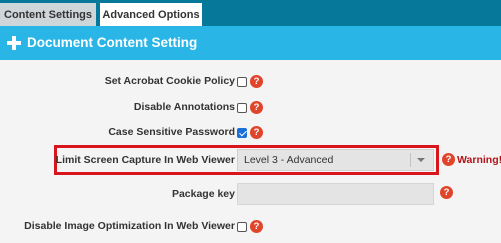 Image resolution: width=501 pixels, height=243 pixels. What do you see at coordinates (256, 132) in the screenshot?
I see `case-sensitive-password-help-icon: ?` at bounding box center [256, 132].